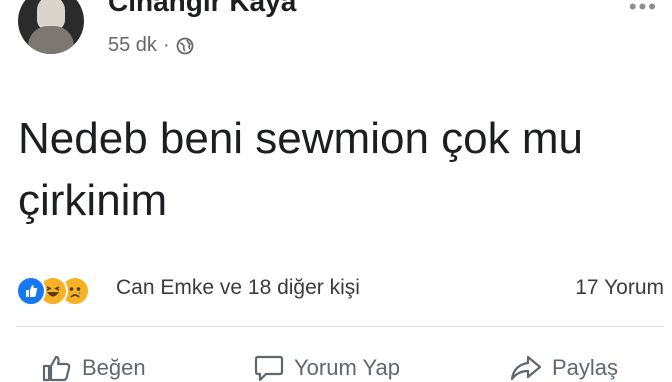 The image size is (672, 382). I want to click on more-icon: •••, so click(643, 10).